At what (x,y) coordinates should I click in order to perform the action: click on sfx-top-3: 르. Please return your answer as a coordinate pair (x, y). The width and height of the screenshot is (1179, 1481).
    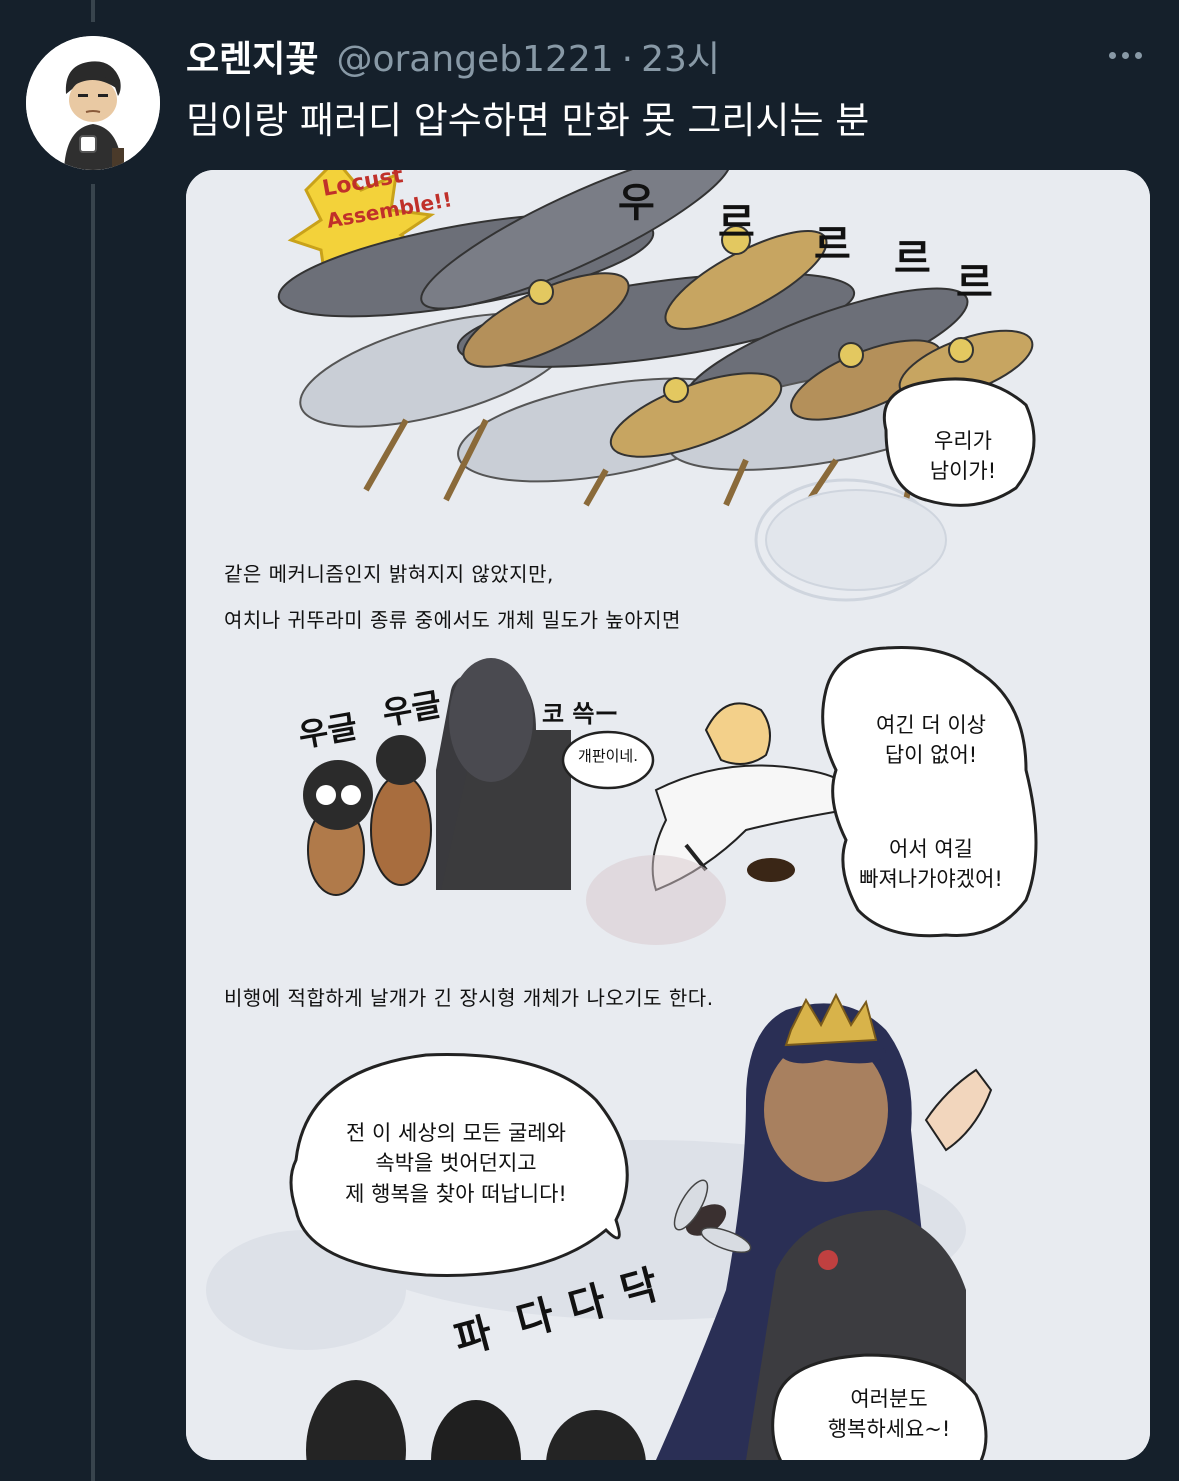
    Looking at the image, I should click on (832, 245).